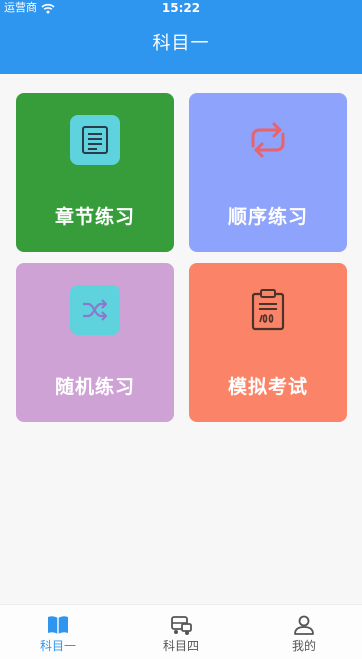 The height and width of the screenshot is (659, 362). Describe the element at coordinates (95, 172) in the screenshot. I see `chapter-practice-card: 章节练习` at that location.